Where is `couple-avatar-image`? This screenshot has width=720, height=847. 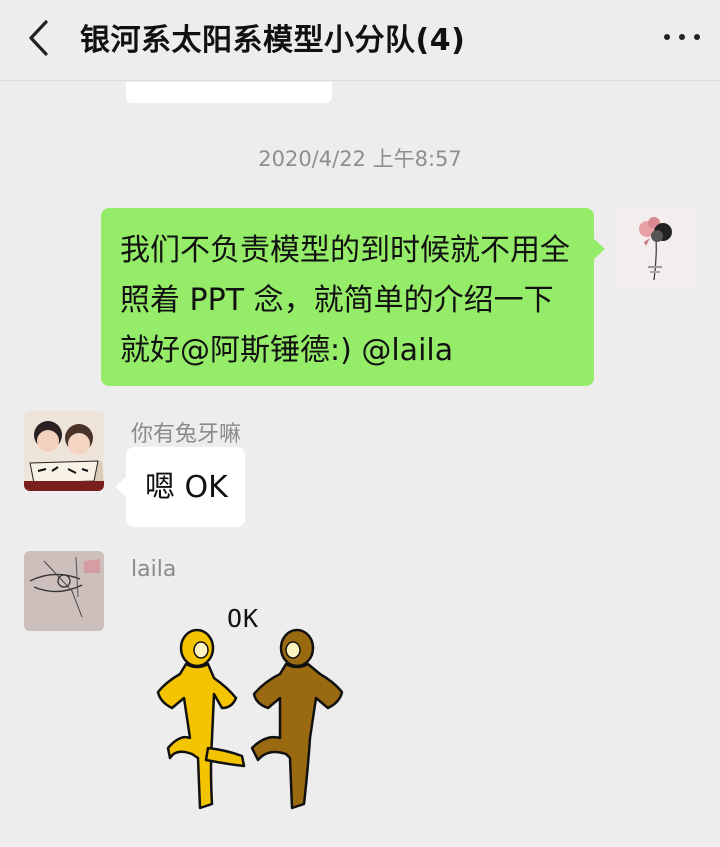
couple-avatar-image is located at coordinates (64, 451).